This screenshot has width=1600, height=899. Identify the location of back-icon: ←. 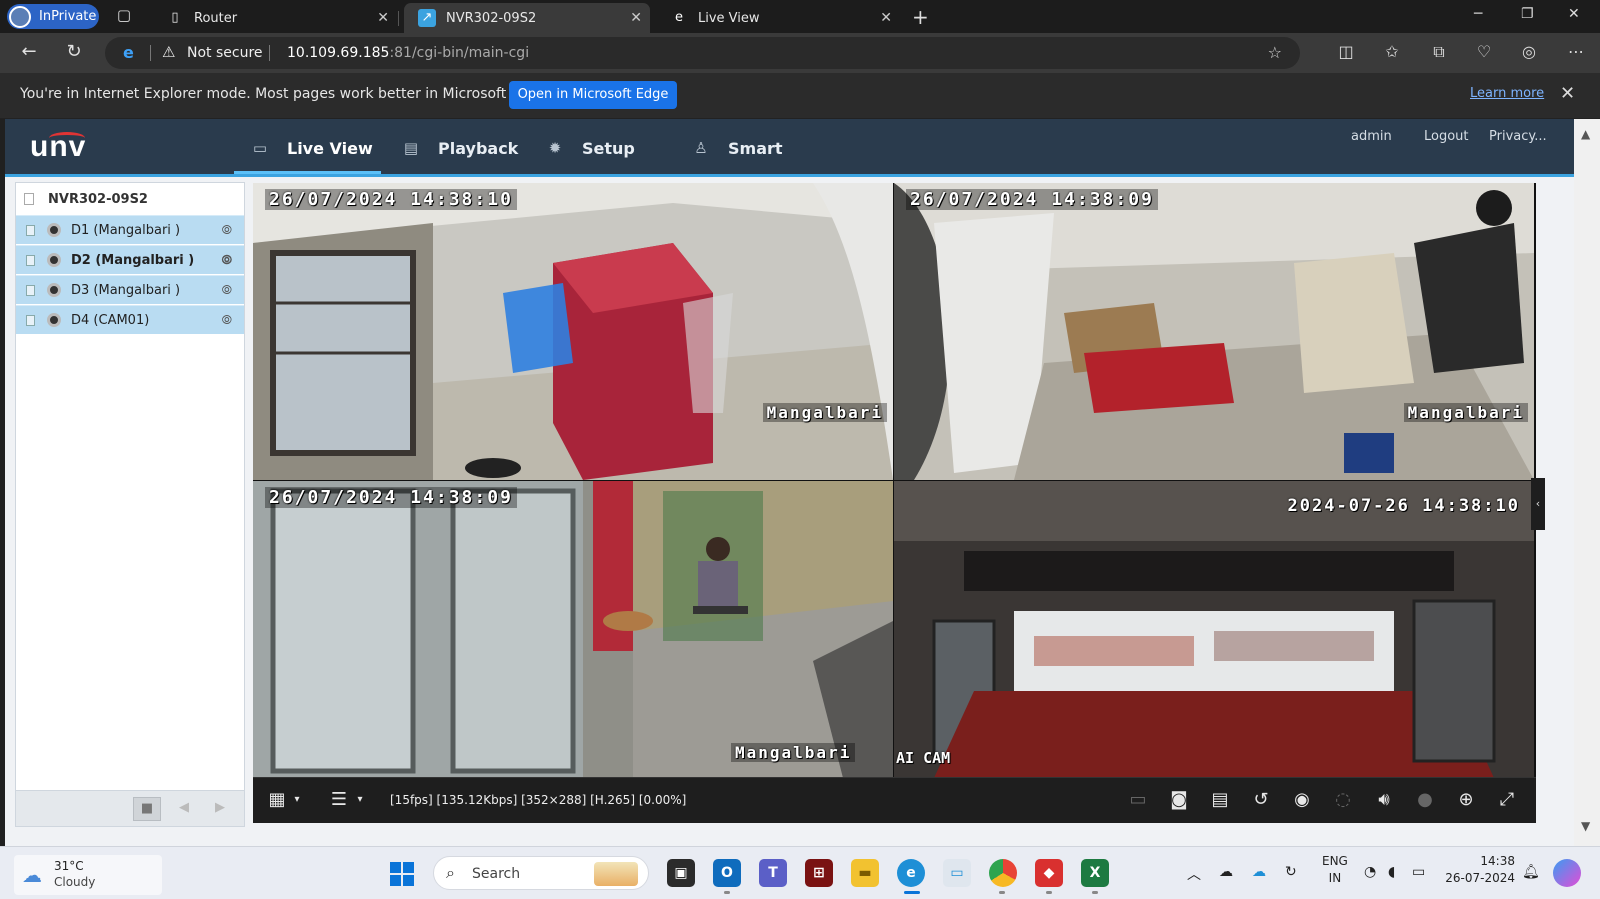
(29, 51).